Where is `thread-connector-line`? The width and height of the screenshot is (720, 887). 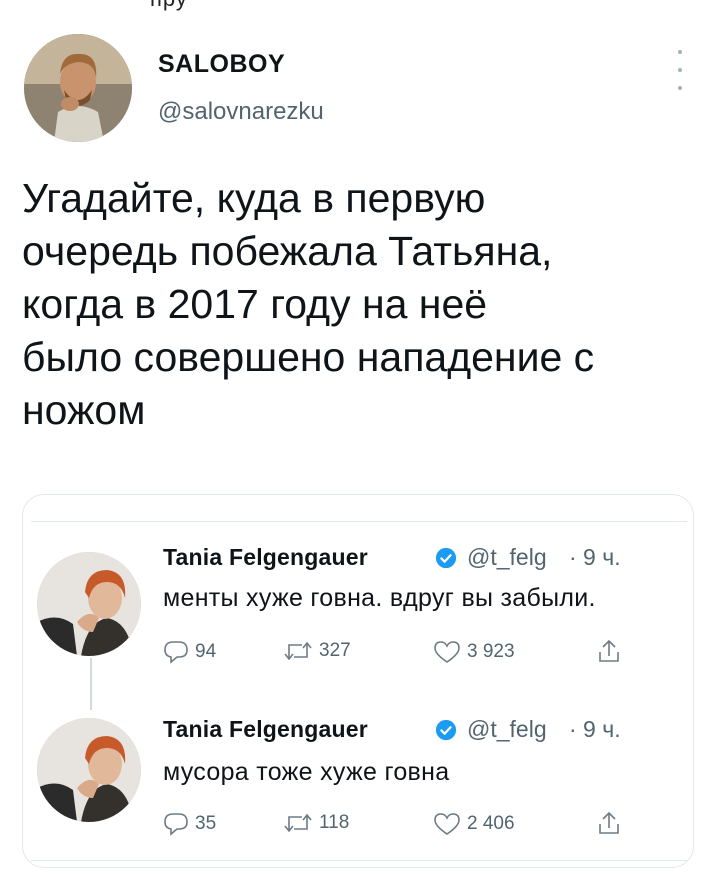 thread-connector-line is located at coordinates (91, 684).